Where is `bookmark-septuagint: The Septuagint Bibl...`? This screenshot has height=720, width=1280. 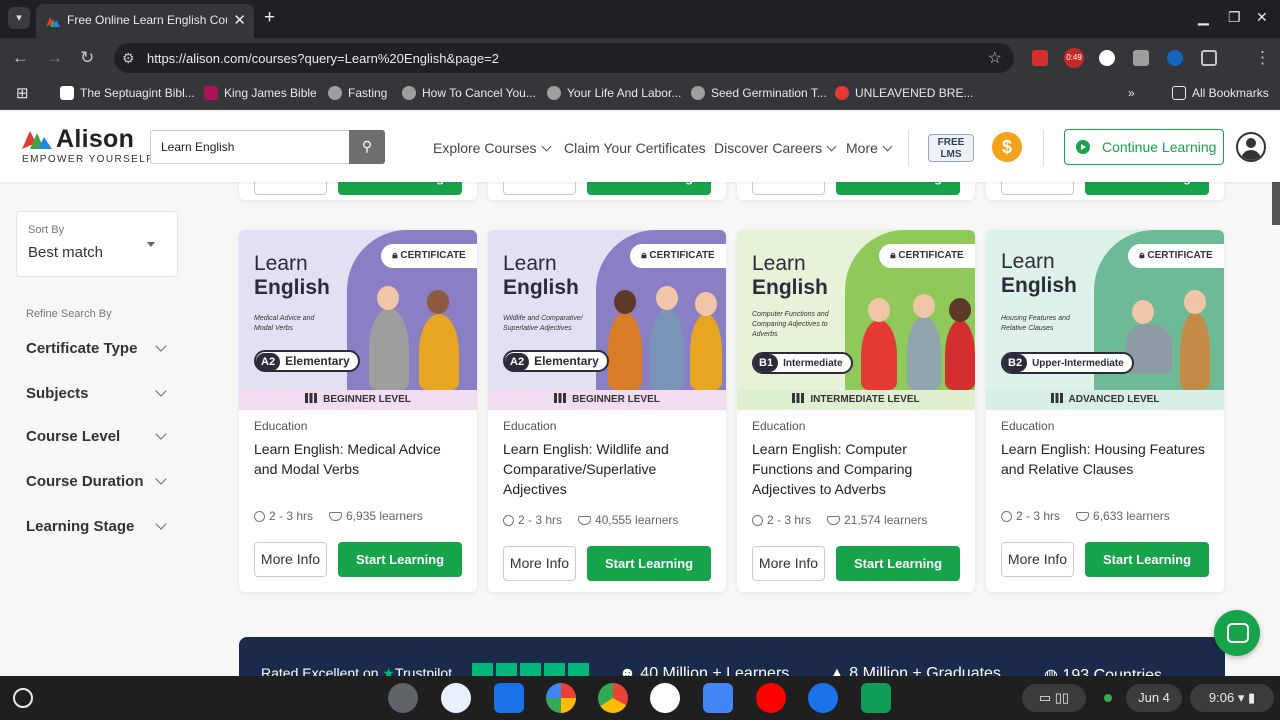 bookmark-septuagint: The Septuagint Bibl... is located at coordinates (127, 93).